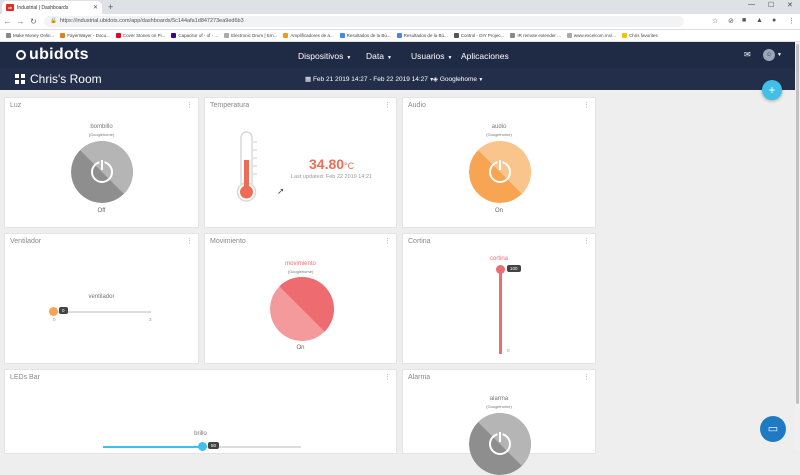  What do you see at coordinates (751, 4) in the screenshot?
I see `minimize-icon: —` at bounding box center [751, 4].